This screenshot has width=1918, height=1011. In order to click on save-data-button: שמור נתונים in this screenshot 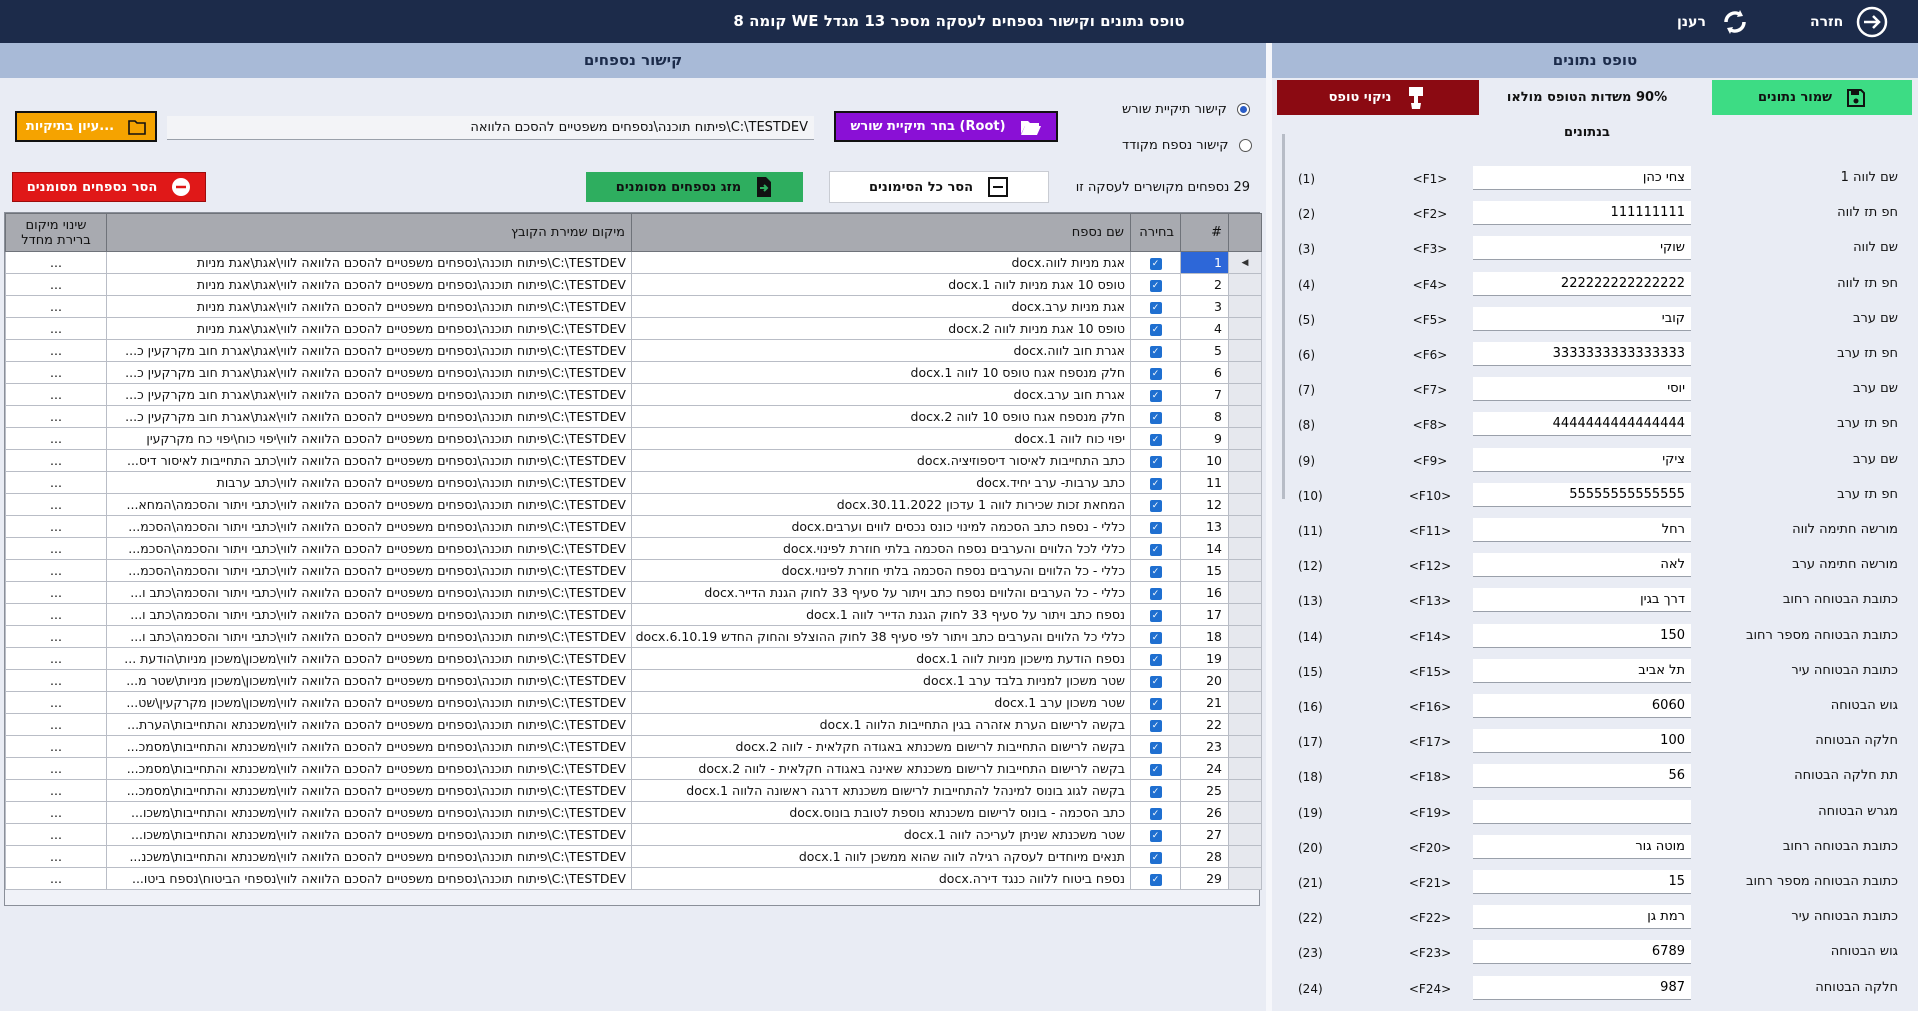, I will do `click(1812, 97)`.